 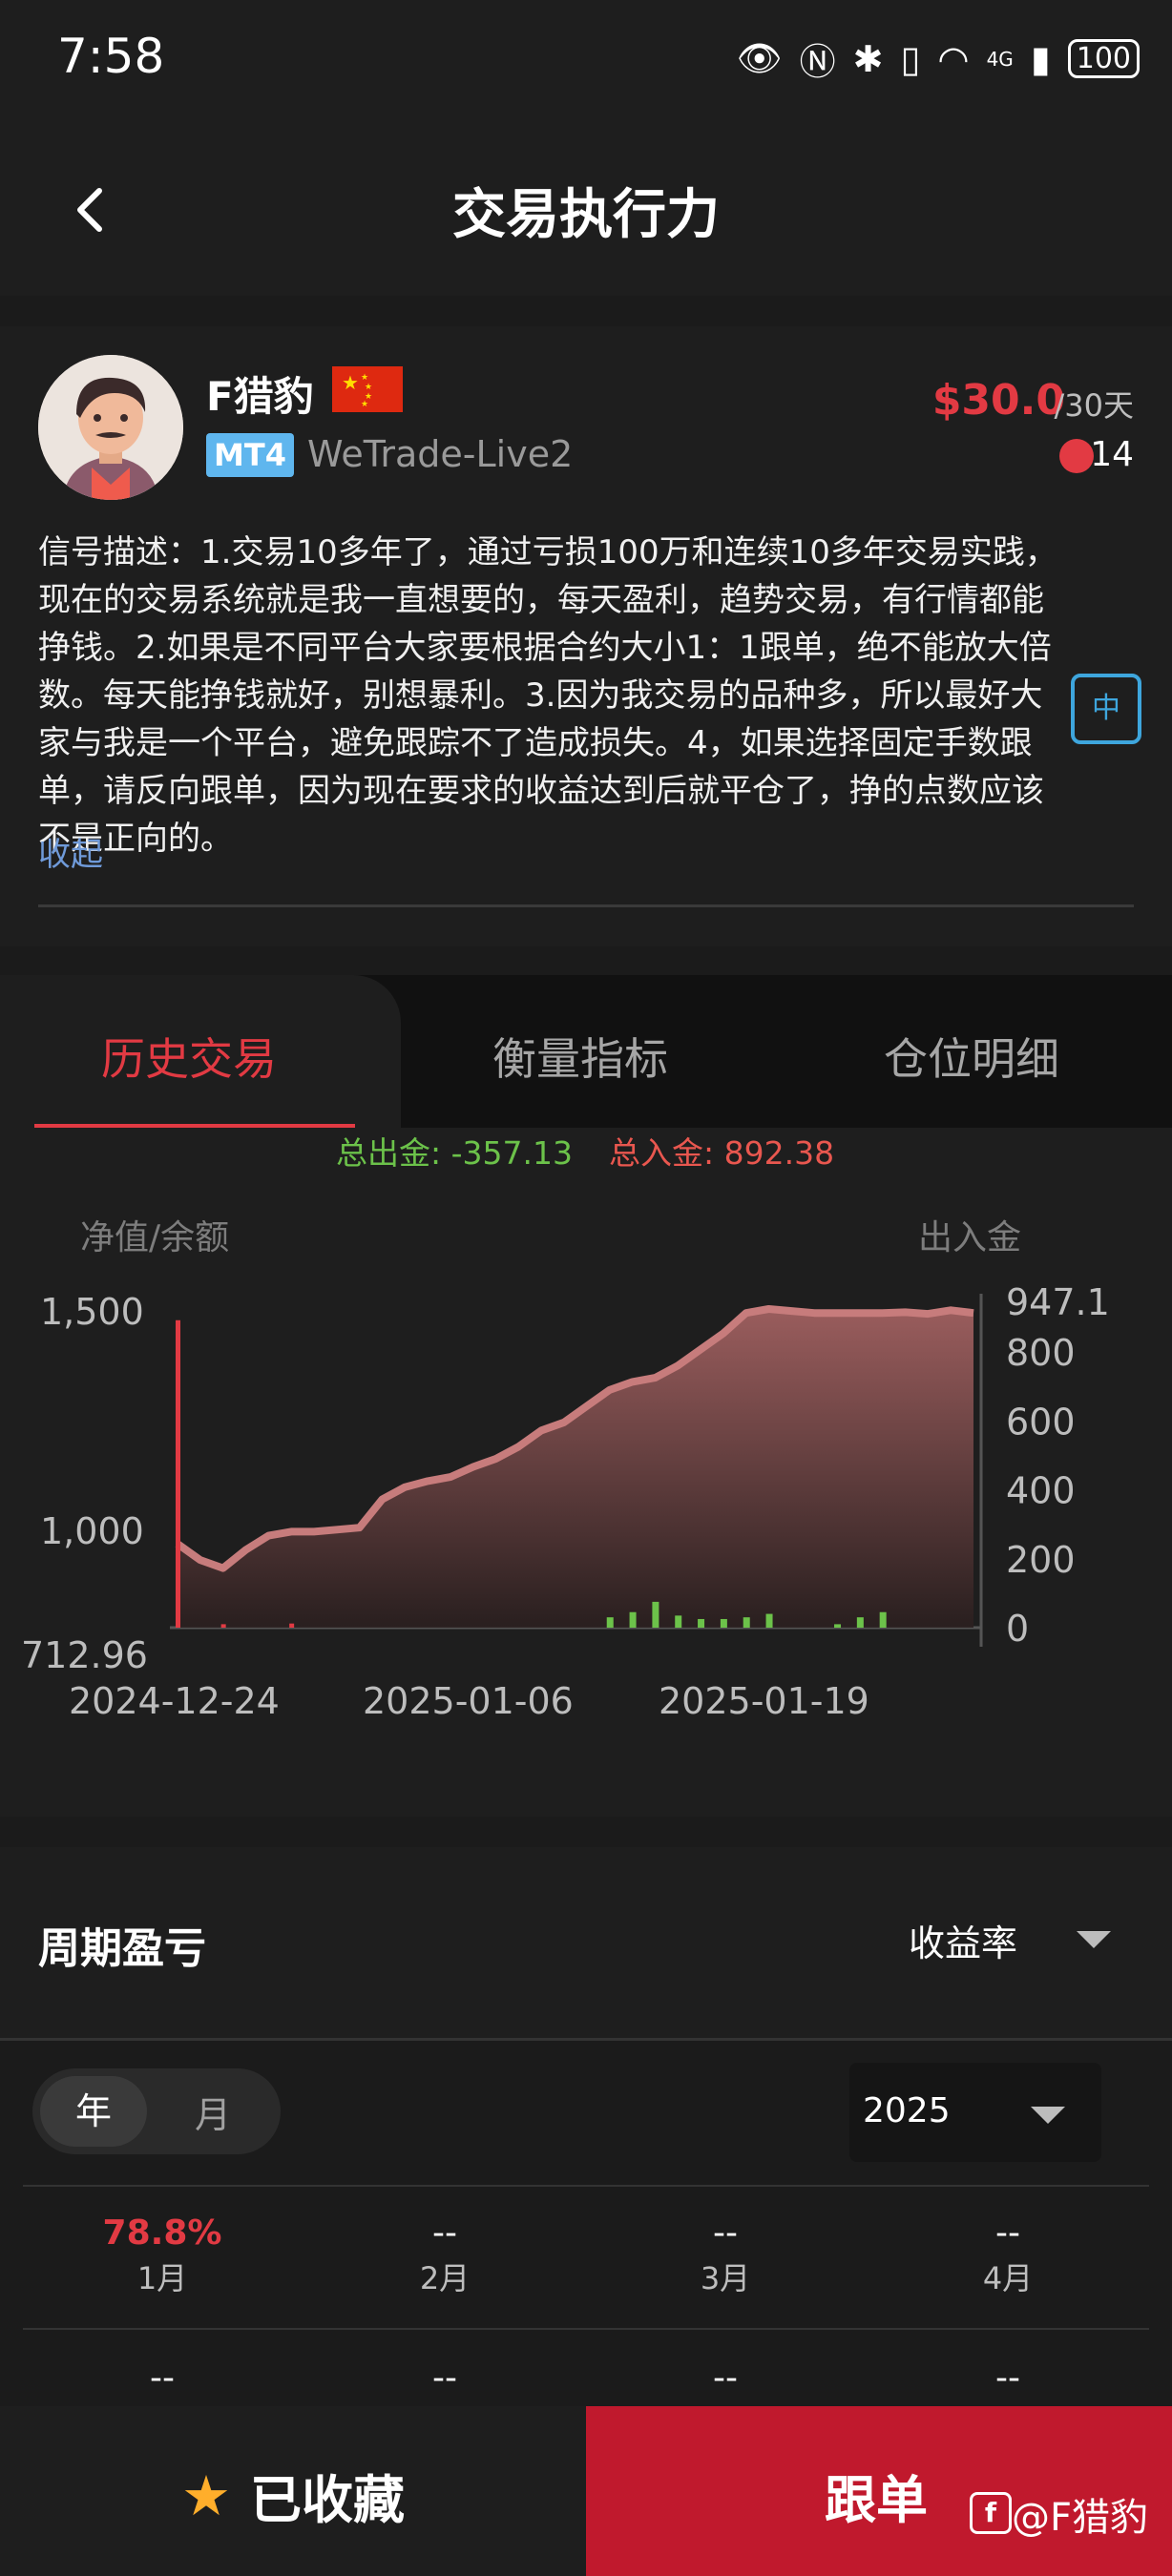 I want to click on translate-icon: 中, so click(x=1106, y=709).